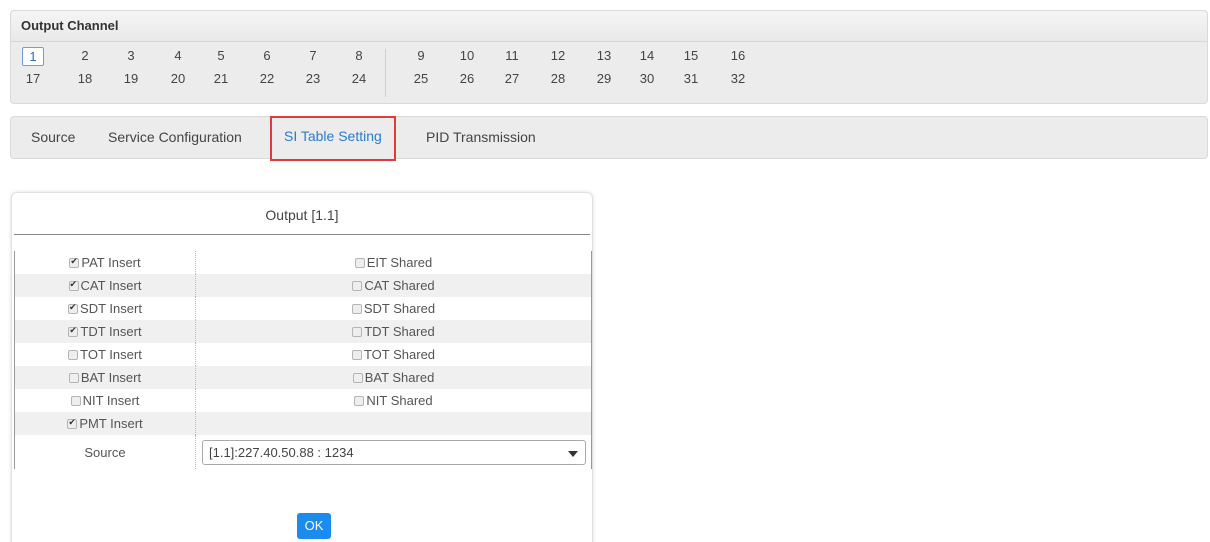 The width and height of the screenshot is (1210, 542). Describe the element at coordinates (359, 78) in the screenshot. I see `channel-24: 24` at that location.